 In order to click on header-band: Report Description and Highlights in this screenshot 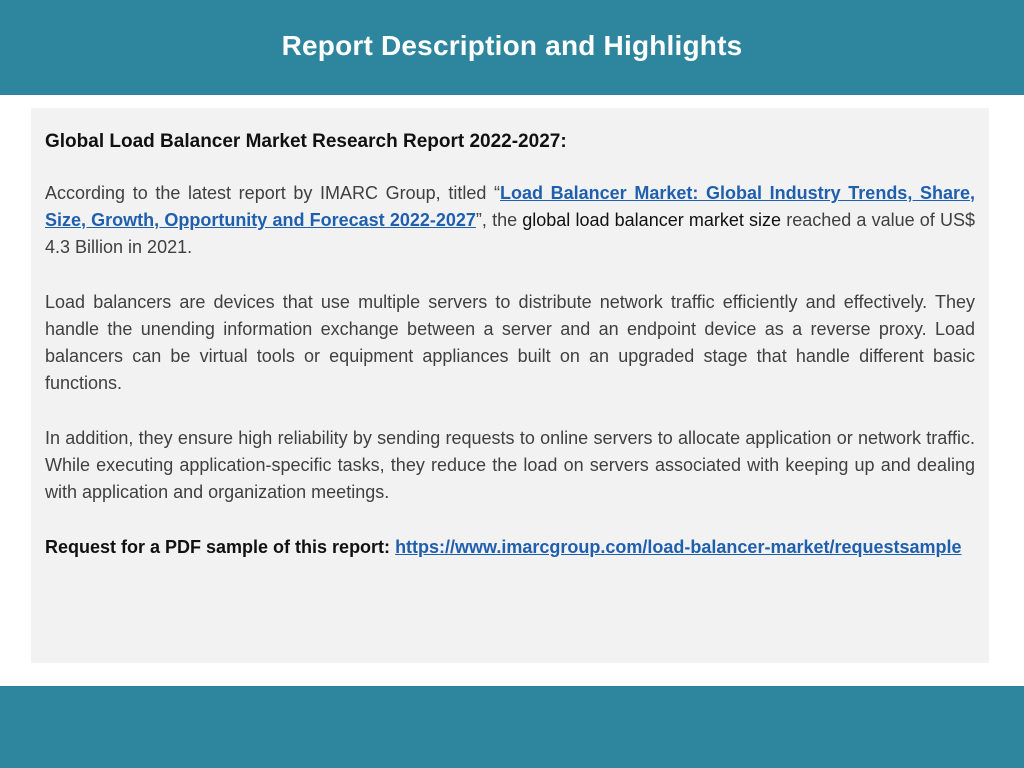, I will do `click(512, 47)`.